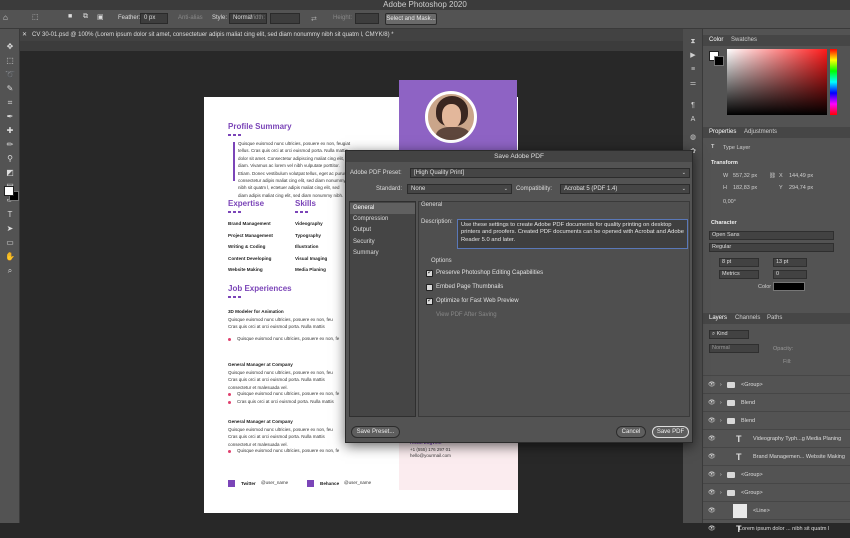  Describe the element at coordinates (739, 274) in the screenshot. I see `kerning-select: Metrics` at that location.